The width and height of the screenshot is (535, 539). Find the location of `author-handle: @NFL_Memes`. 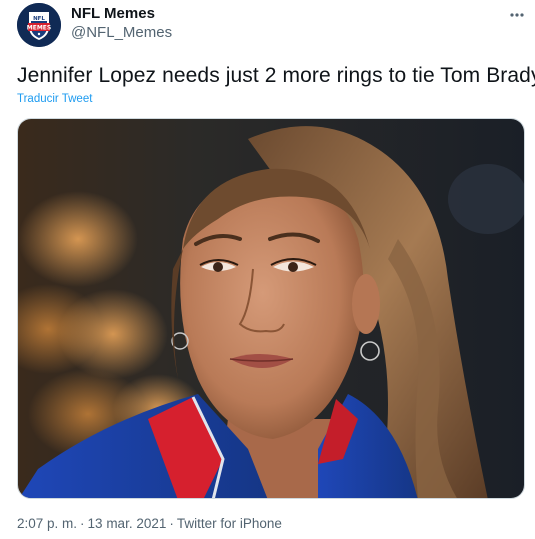

author-handle: @NFL_Memes is located at coordinates (121, 33).